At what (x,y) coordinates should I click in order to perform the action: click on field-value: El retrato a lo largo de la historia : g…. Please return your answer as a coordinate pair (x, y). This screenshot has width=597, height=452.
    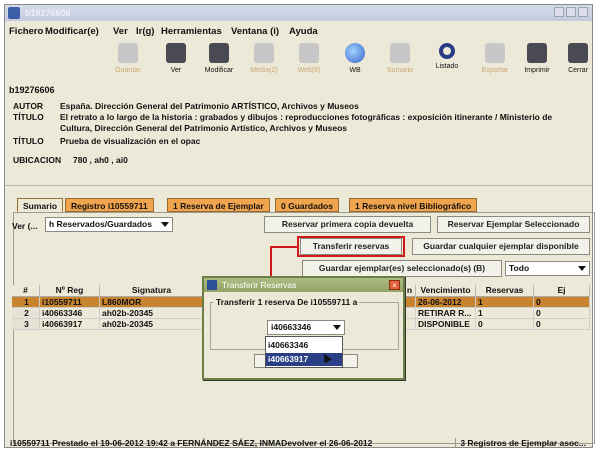
    Looking at the image, I should click on (306, 122).